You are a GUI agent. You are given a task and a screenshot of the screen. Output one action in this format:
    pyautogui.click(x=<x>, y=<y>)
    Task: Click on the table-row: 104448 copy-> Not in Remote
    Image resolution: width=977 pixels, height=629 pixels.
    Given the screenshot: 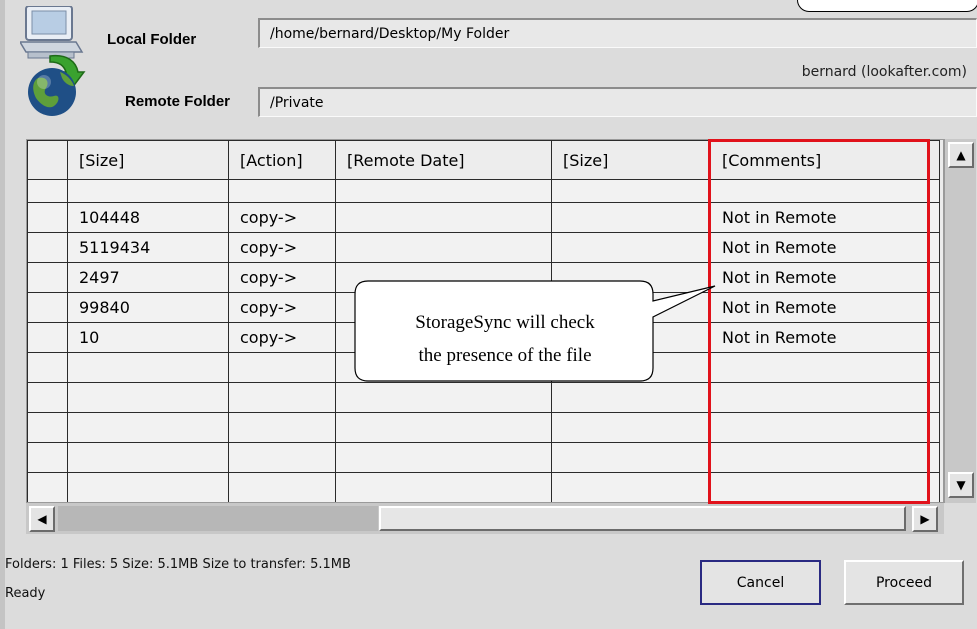 What is the action you would take?
    pyautogui.click(x=483, y=217)
    